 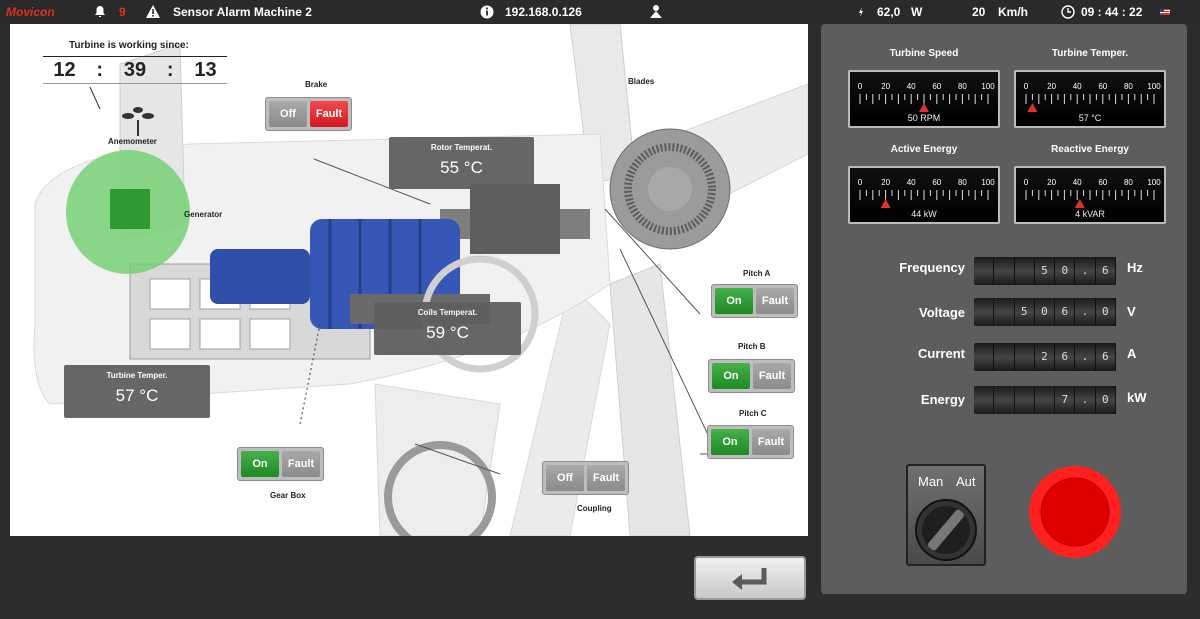 I want to click on working-sep-1: :, so click(x=100, y=69).